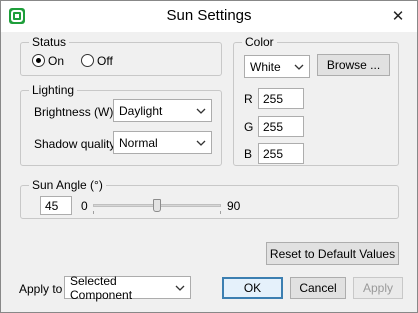 The height and width of the screenshot is (313, 418). I want to click on green-input: 255, so click(281, 126).